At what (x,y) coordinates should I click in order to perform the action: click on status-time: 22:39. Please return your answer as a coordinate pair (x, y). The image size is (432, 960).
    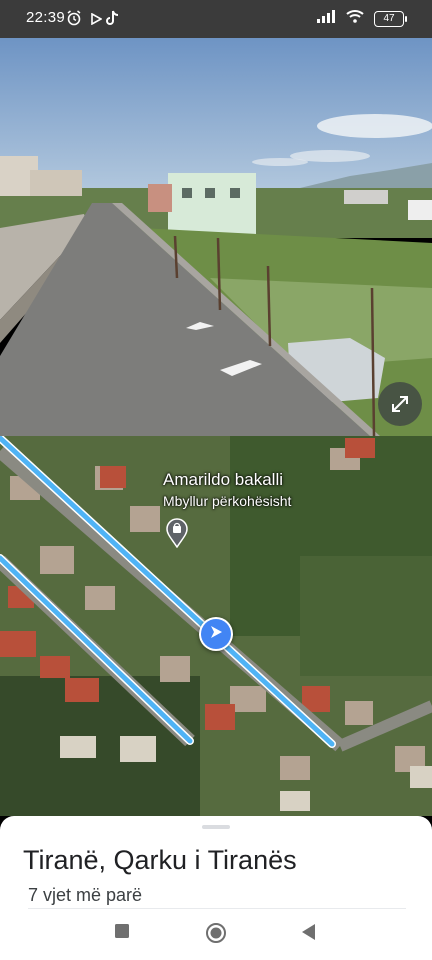
    Looking at the image, I should click on (46, 17).